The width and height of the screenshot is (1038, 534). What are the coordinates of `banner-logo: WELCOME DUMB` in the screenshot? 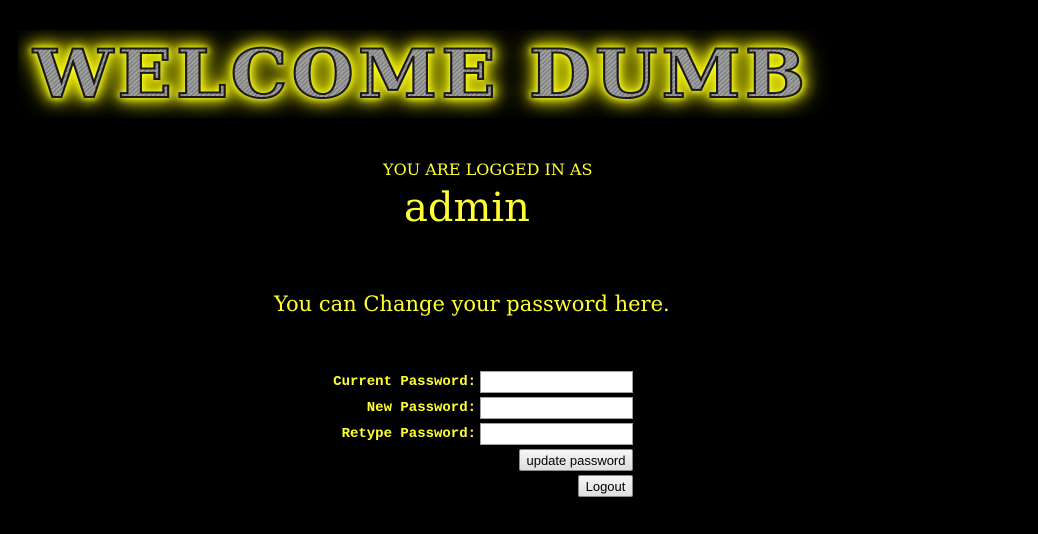 It's located at (478, 74).